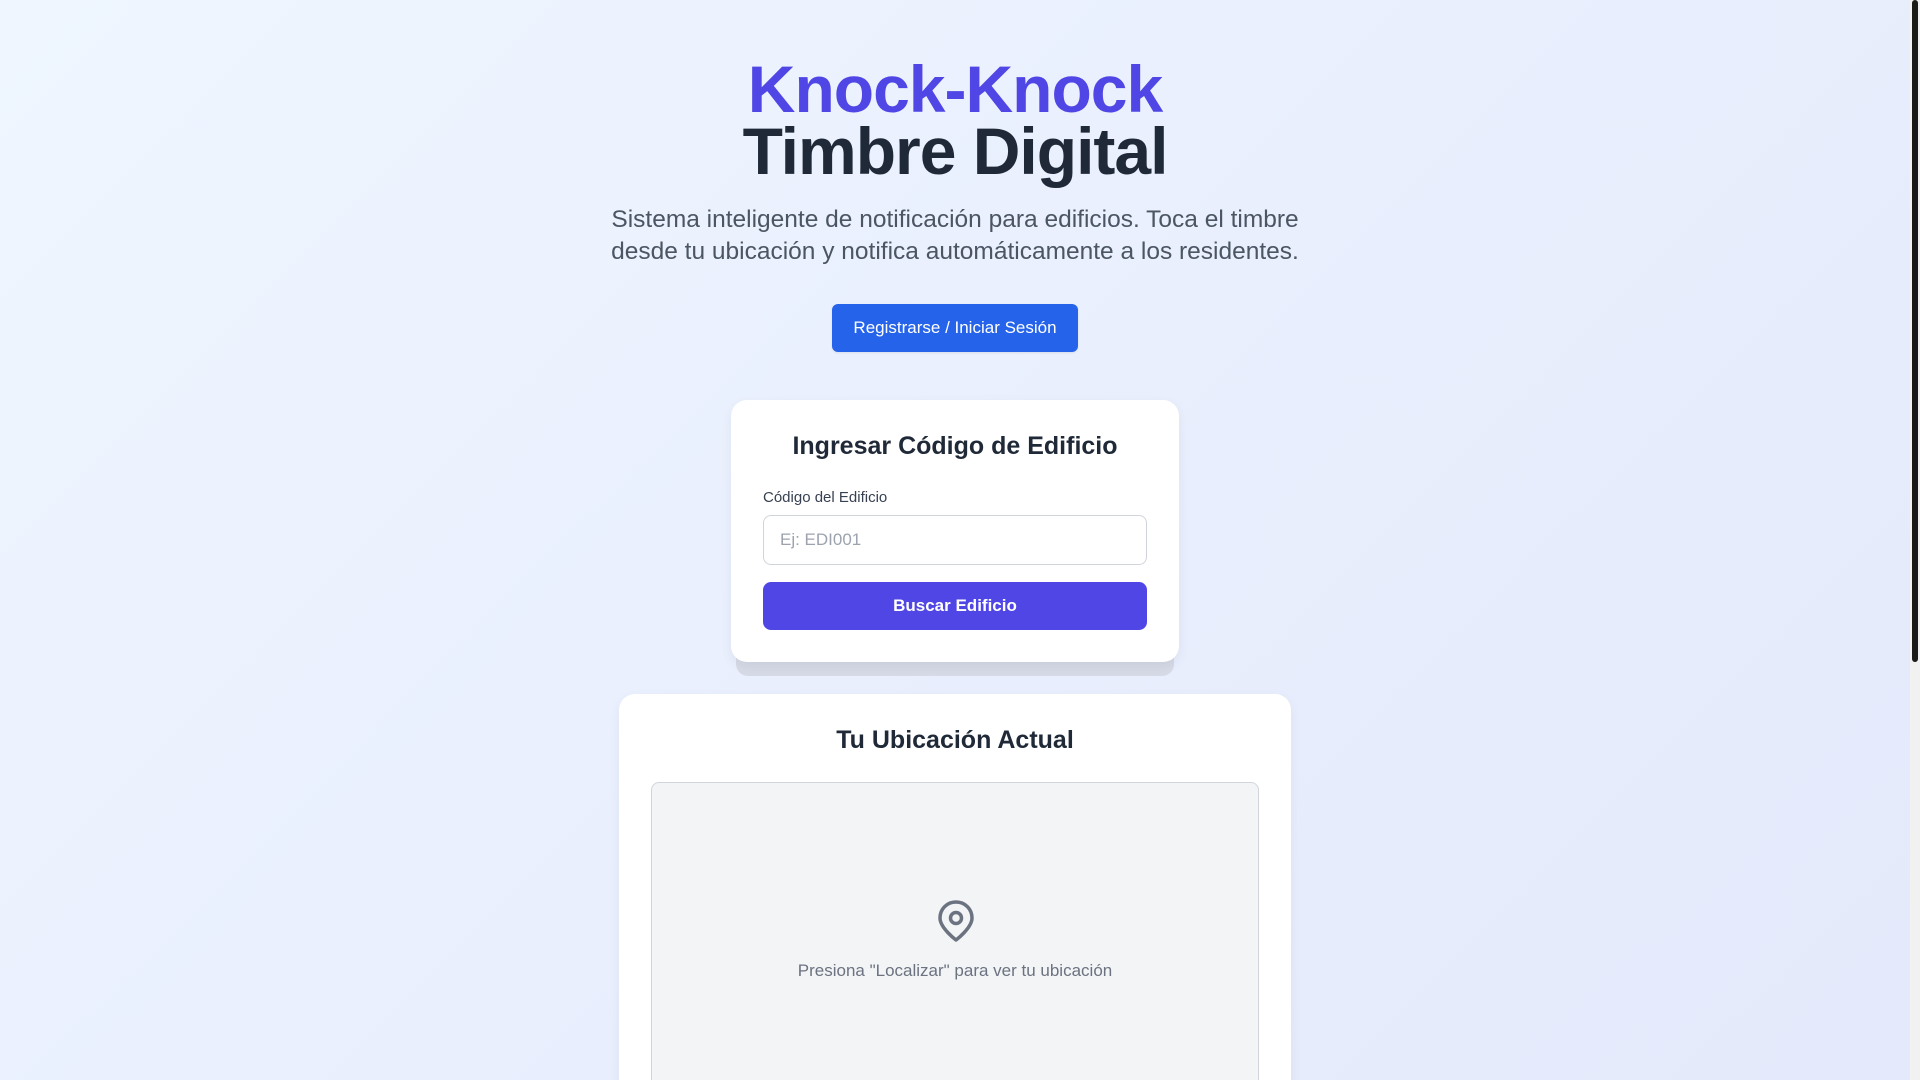  I want to click on building-code-label: Código del Edificio, so click(825, 497).